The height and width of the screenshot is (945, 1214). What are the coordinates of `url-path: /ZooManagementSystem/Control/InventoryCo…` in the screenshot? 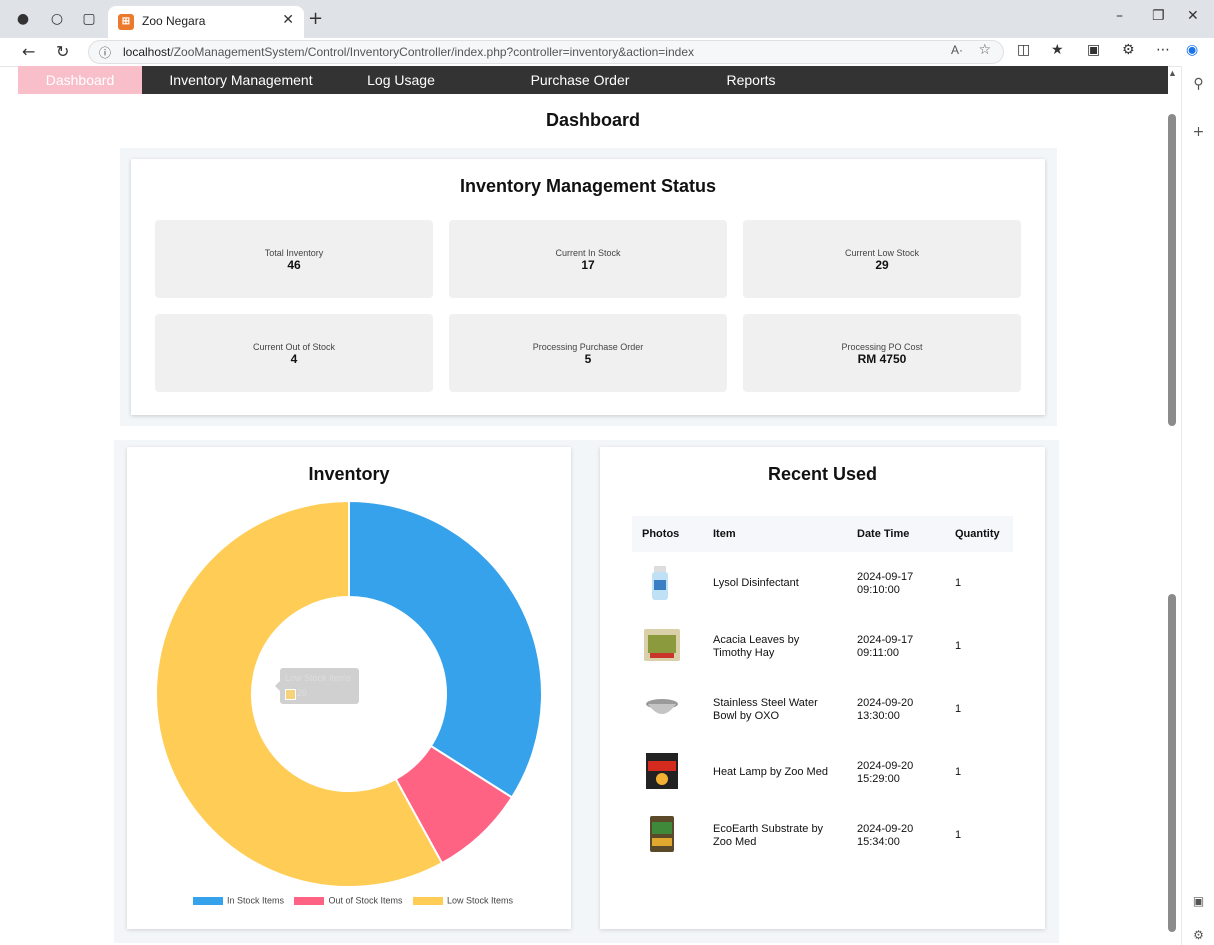 It's located at (432, 52).